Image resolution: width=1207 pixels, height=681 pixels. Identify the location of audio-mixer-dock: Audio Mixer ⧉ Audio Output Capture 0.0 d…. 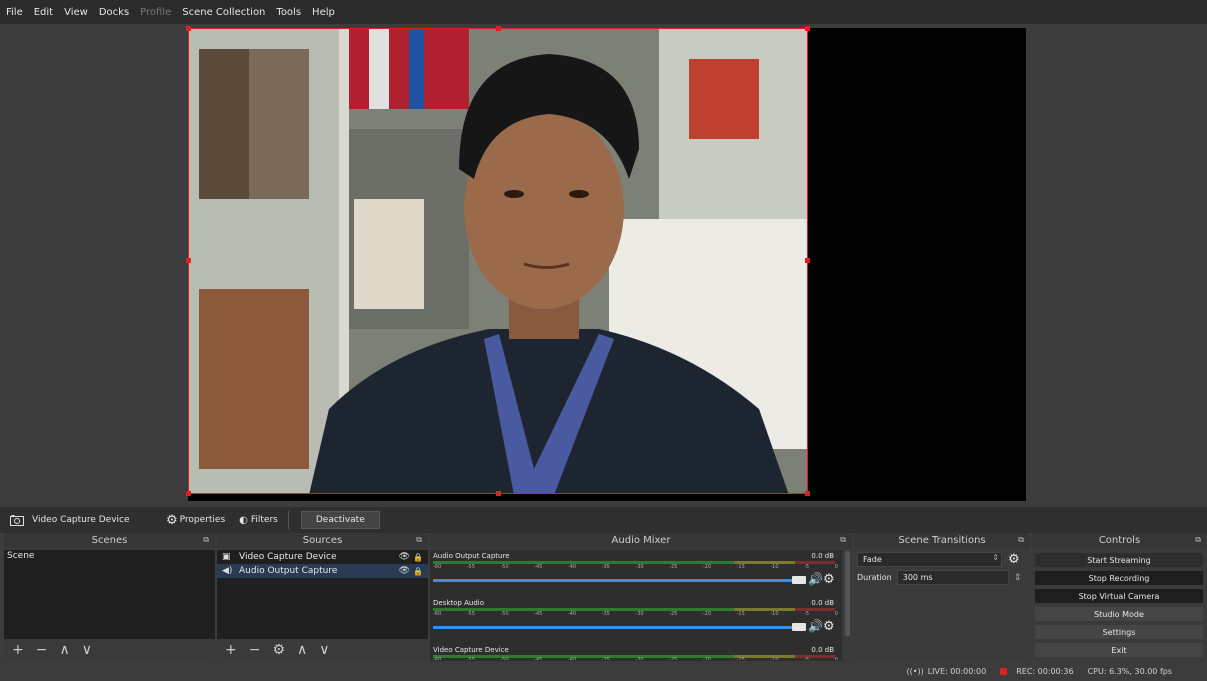
(641, 597).